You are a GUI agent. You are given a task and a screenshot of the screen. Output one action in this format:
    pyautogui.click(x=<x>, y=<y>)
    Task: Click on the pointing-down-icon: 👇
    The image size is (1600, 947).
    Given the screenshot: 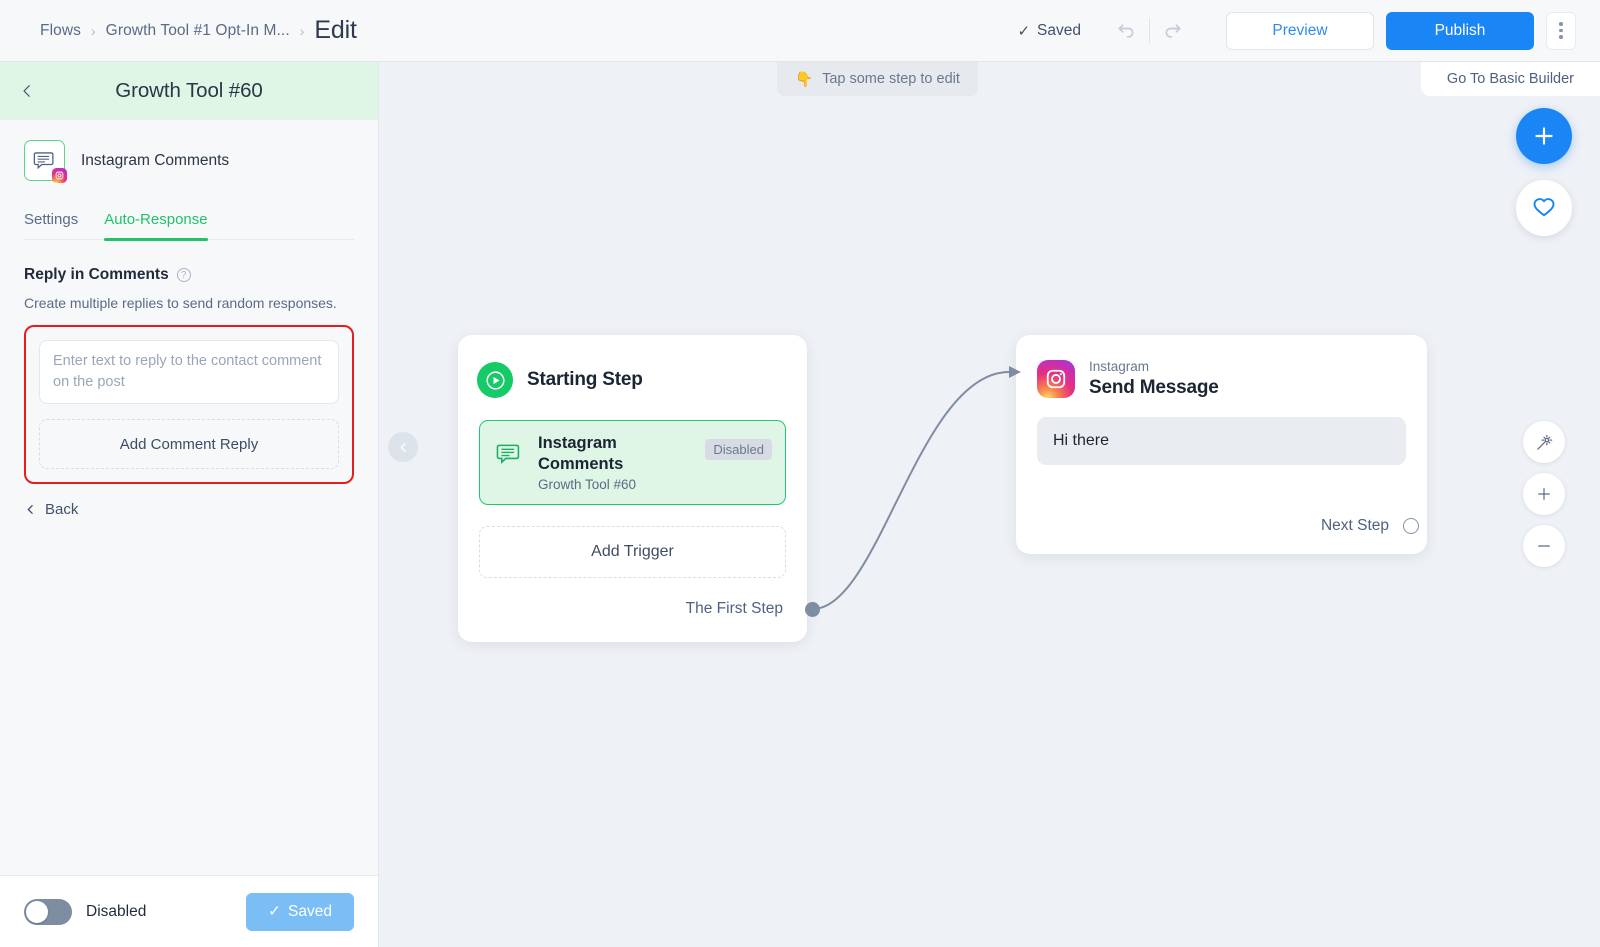 What is the action you would take?
    pyautogui.click(x=804, y=79)
    